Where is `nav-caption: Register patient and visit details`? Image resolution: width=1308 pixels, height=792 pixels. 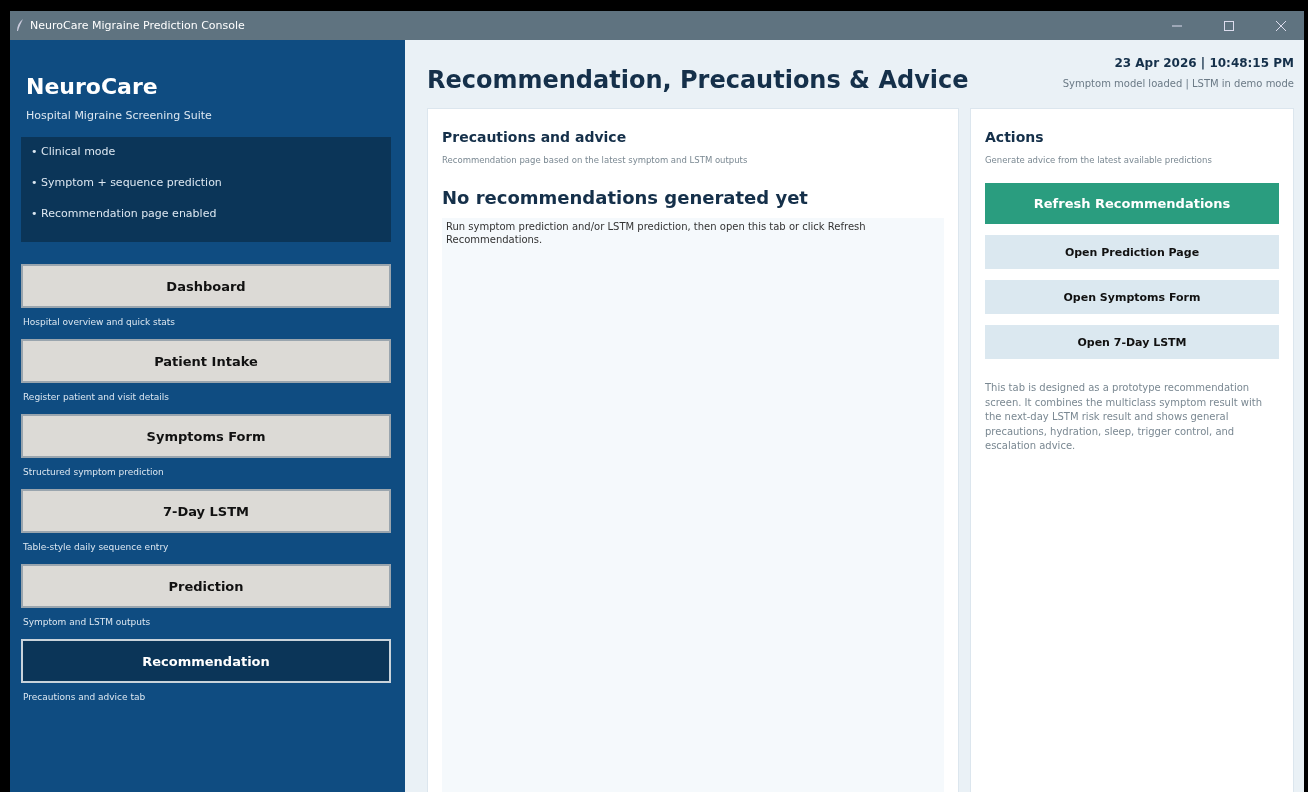 nav-caption: Register patient and visit details is located at coordinates (96, 398).